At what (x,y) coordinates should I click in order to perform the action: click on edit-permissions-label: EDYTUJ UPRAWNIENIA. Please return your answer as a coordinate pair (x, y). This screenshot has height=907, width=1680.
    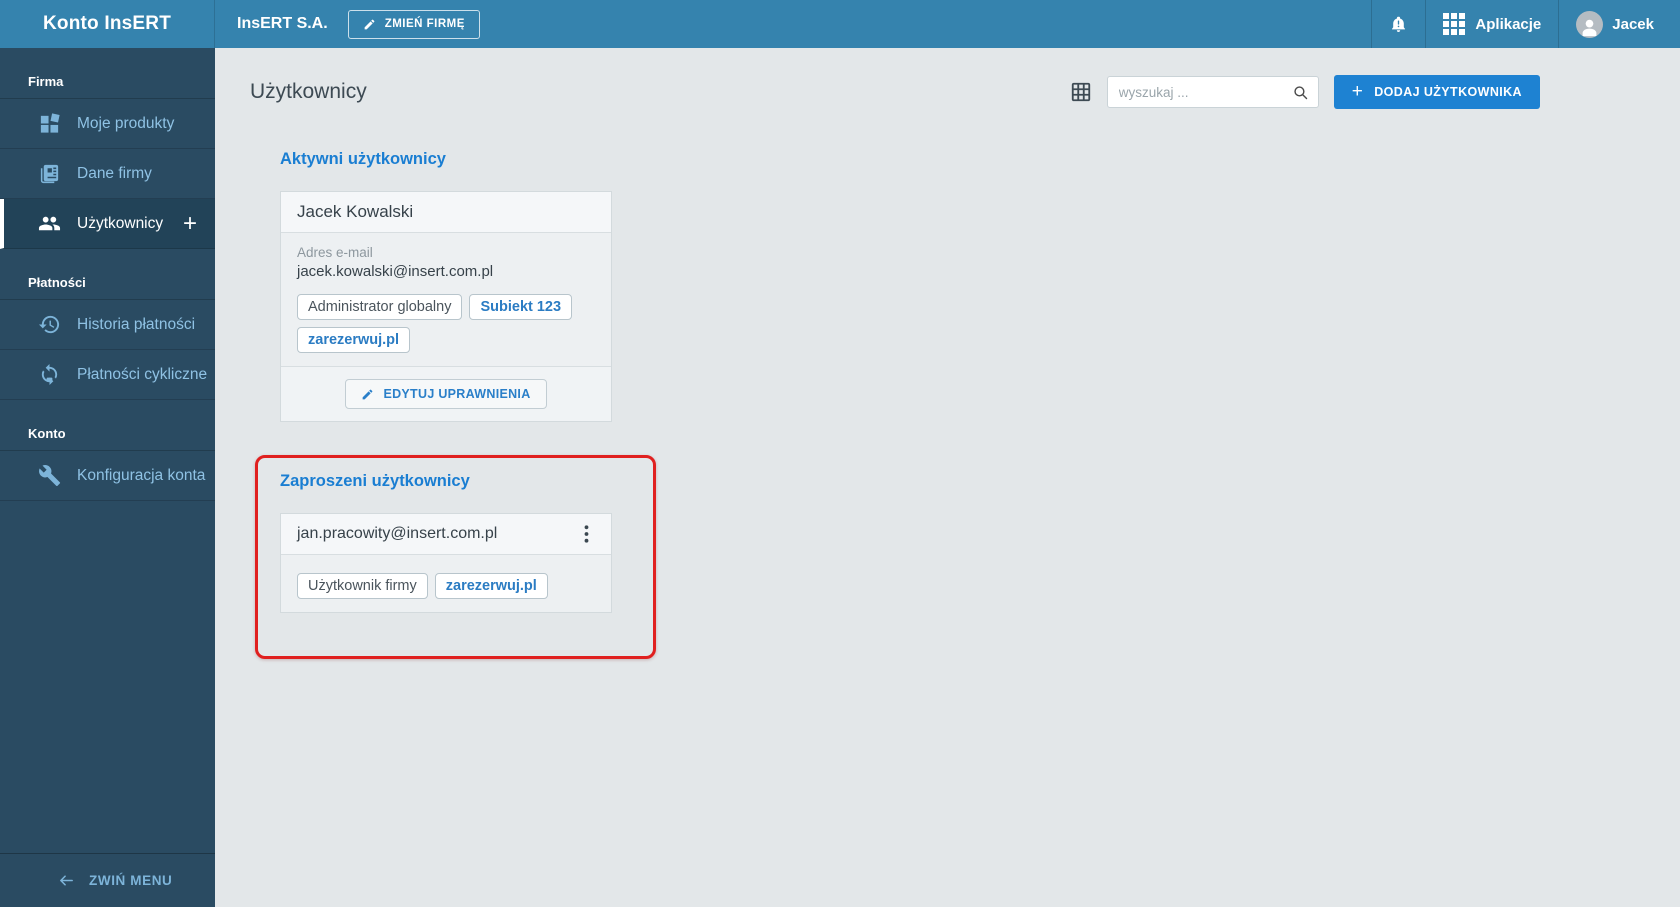
    Looking at the image, I should click on (457, 394).